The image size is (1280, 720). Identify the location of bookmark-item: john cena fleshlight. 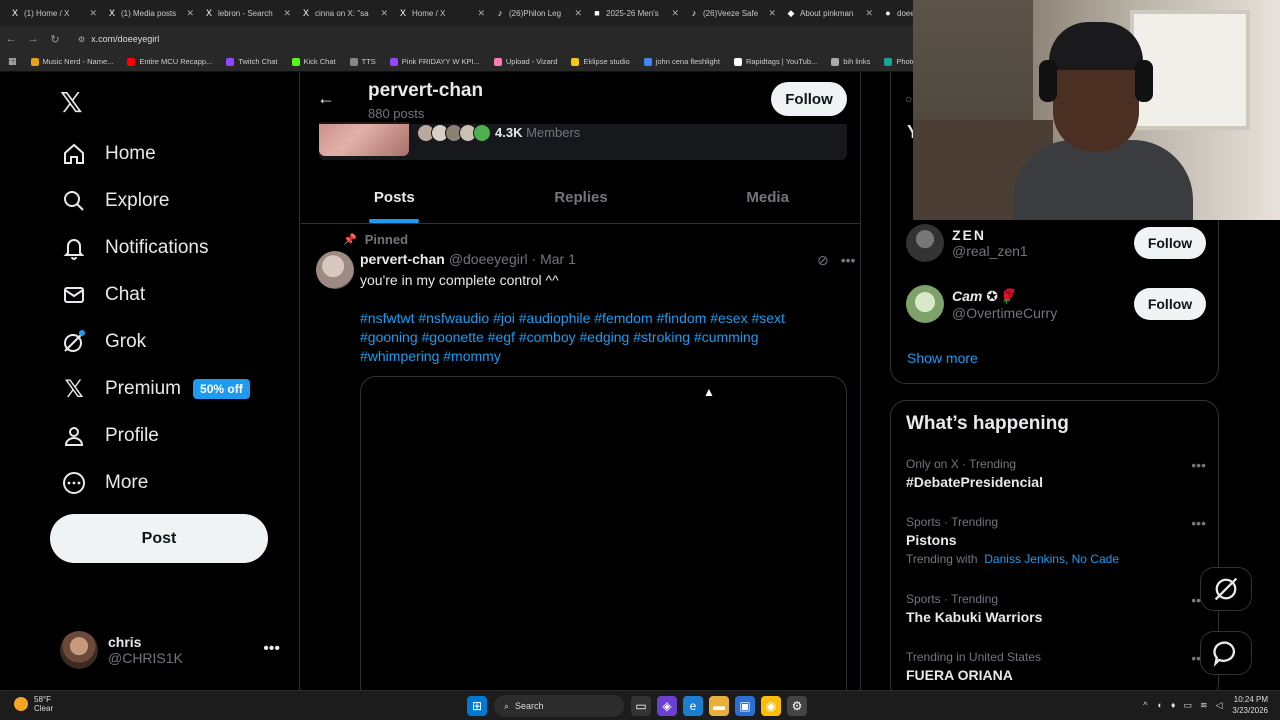
(681, 61).